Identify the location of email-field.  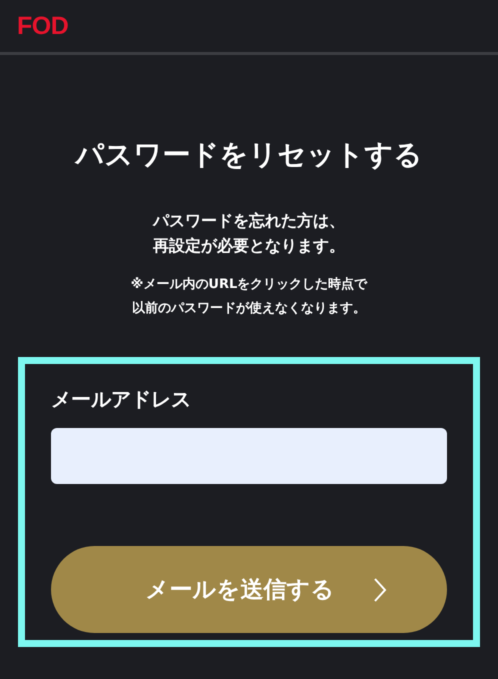
(249, 456).